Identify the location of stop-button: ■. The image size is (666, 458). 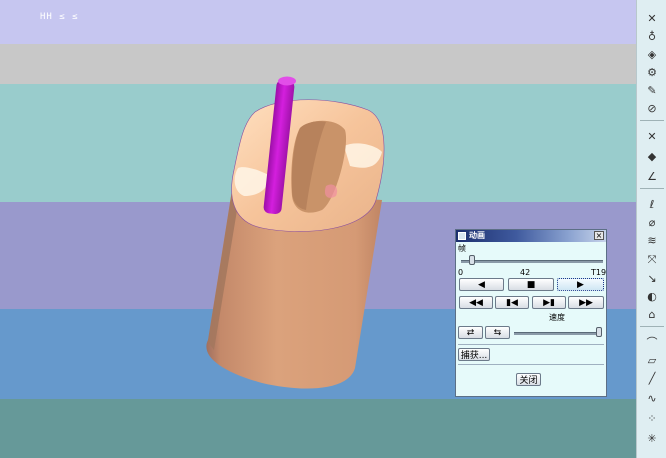
(531, 284).